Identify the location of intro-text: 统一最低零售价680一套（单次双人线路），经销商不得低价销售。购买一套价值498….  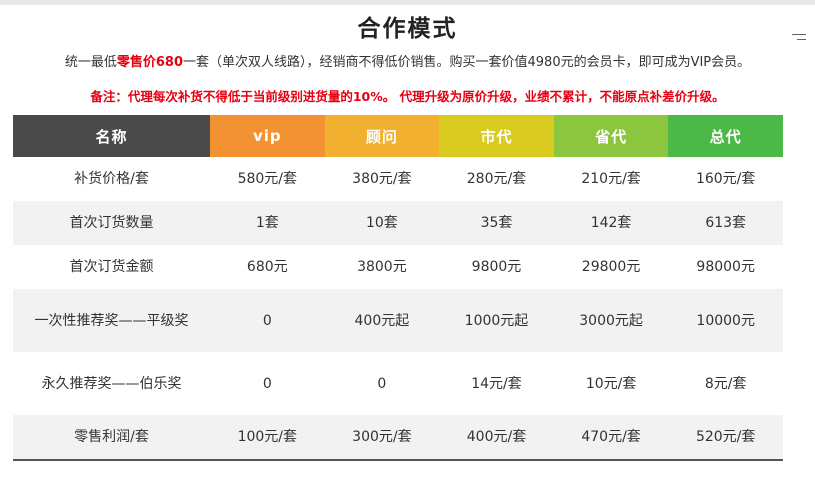
(407, 60).